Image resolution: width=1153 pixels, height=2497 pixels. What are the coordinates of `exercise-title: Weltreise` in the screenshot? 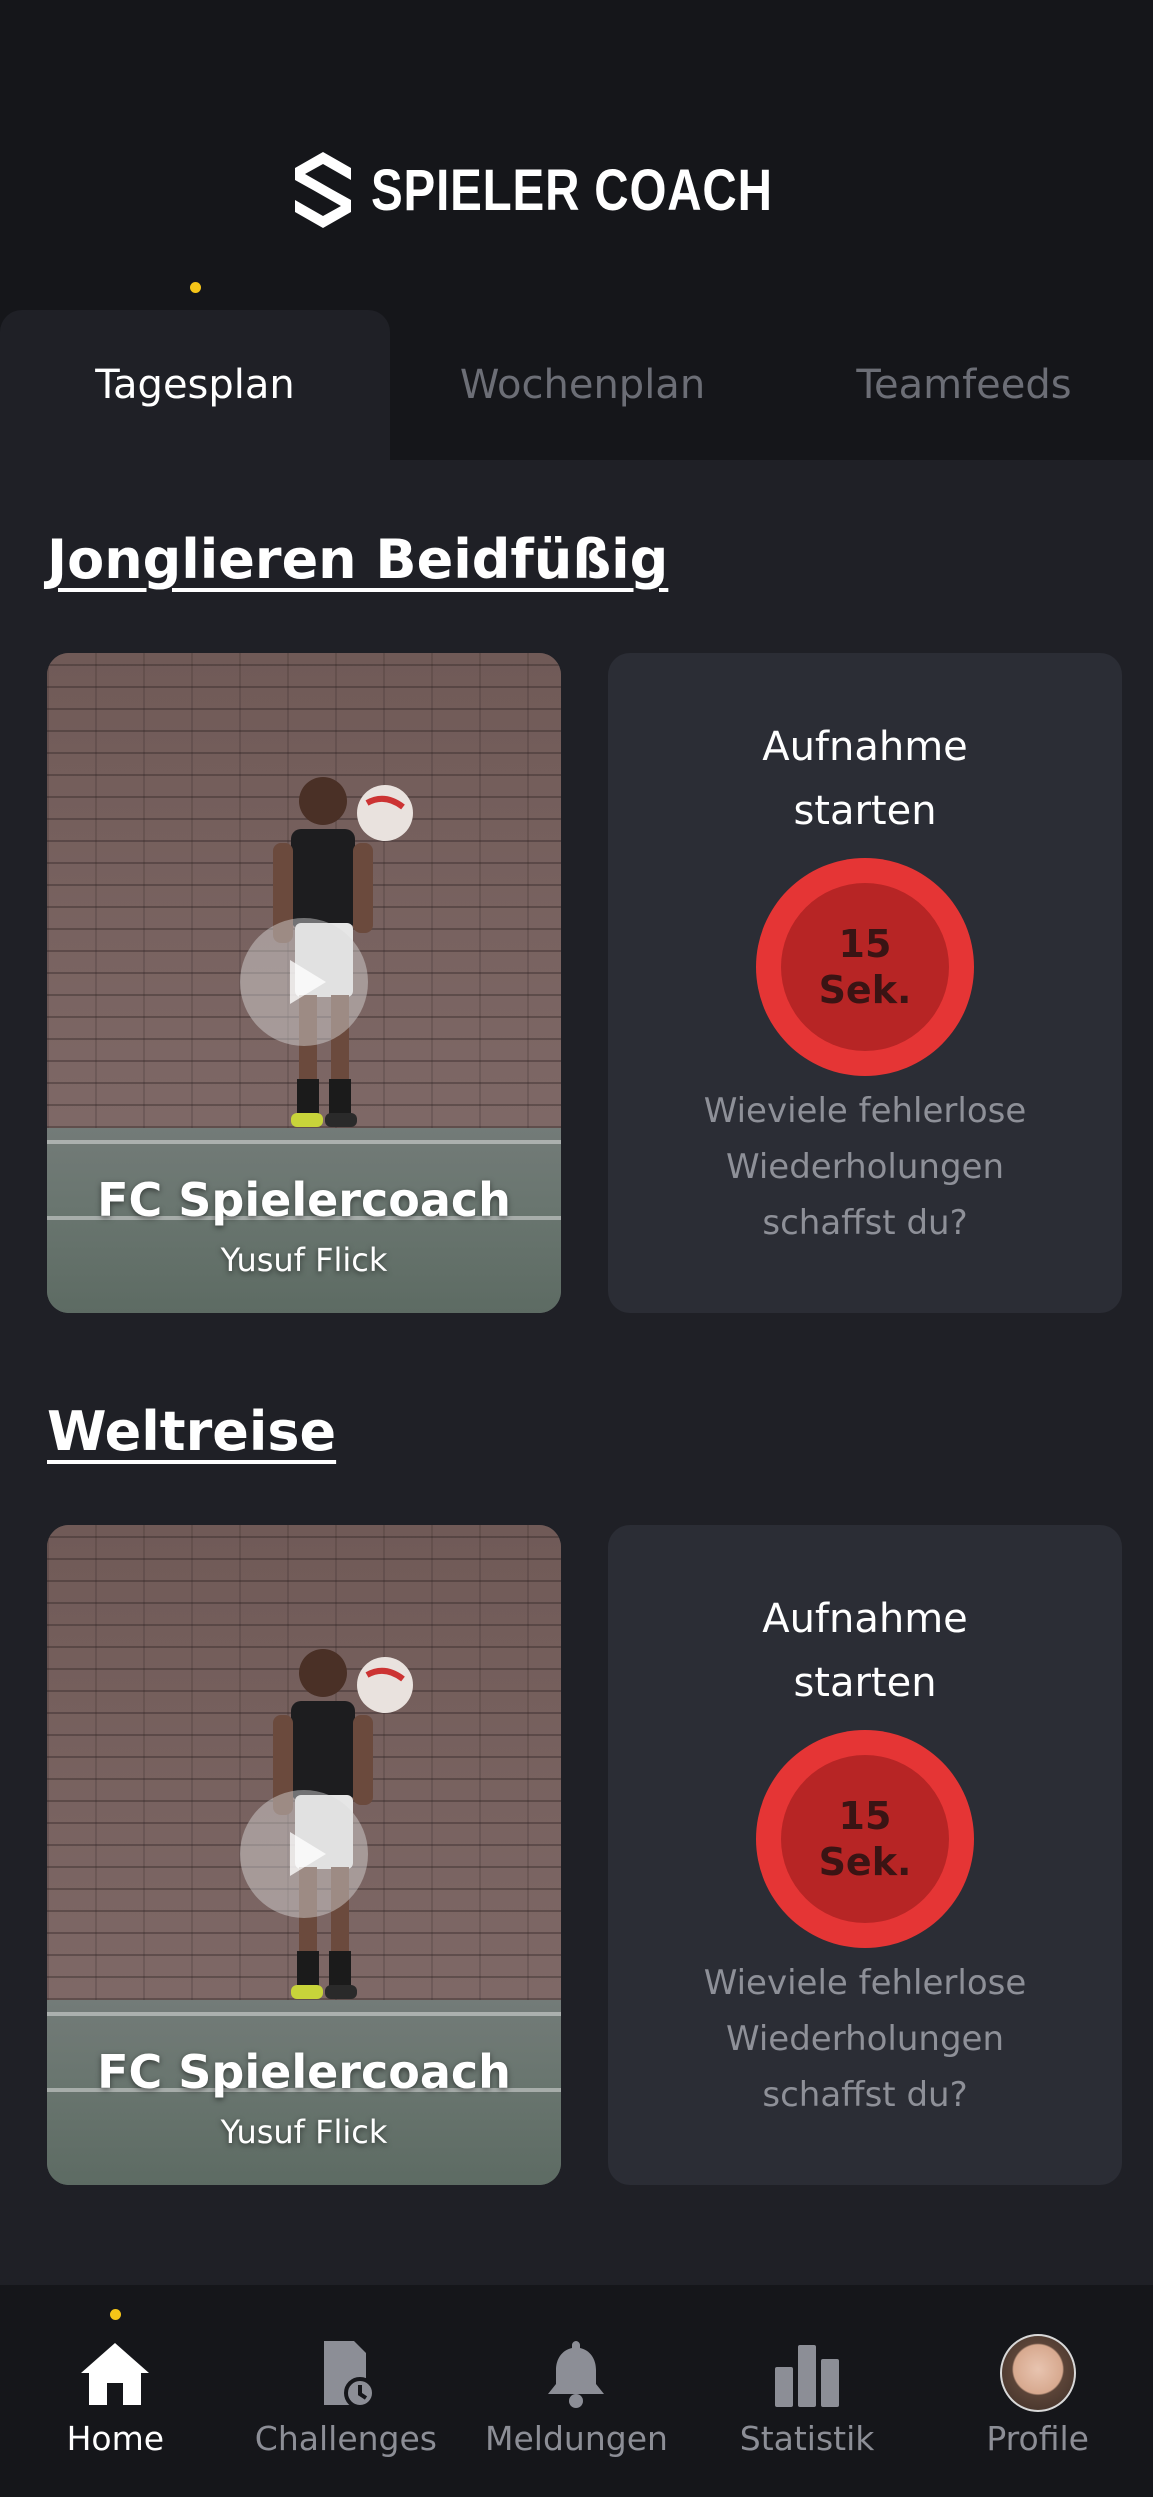 It's located at (191, 1431).